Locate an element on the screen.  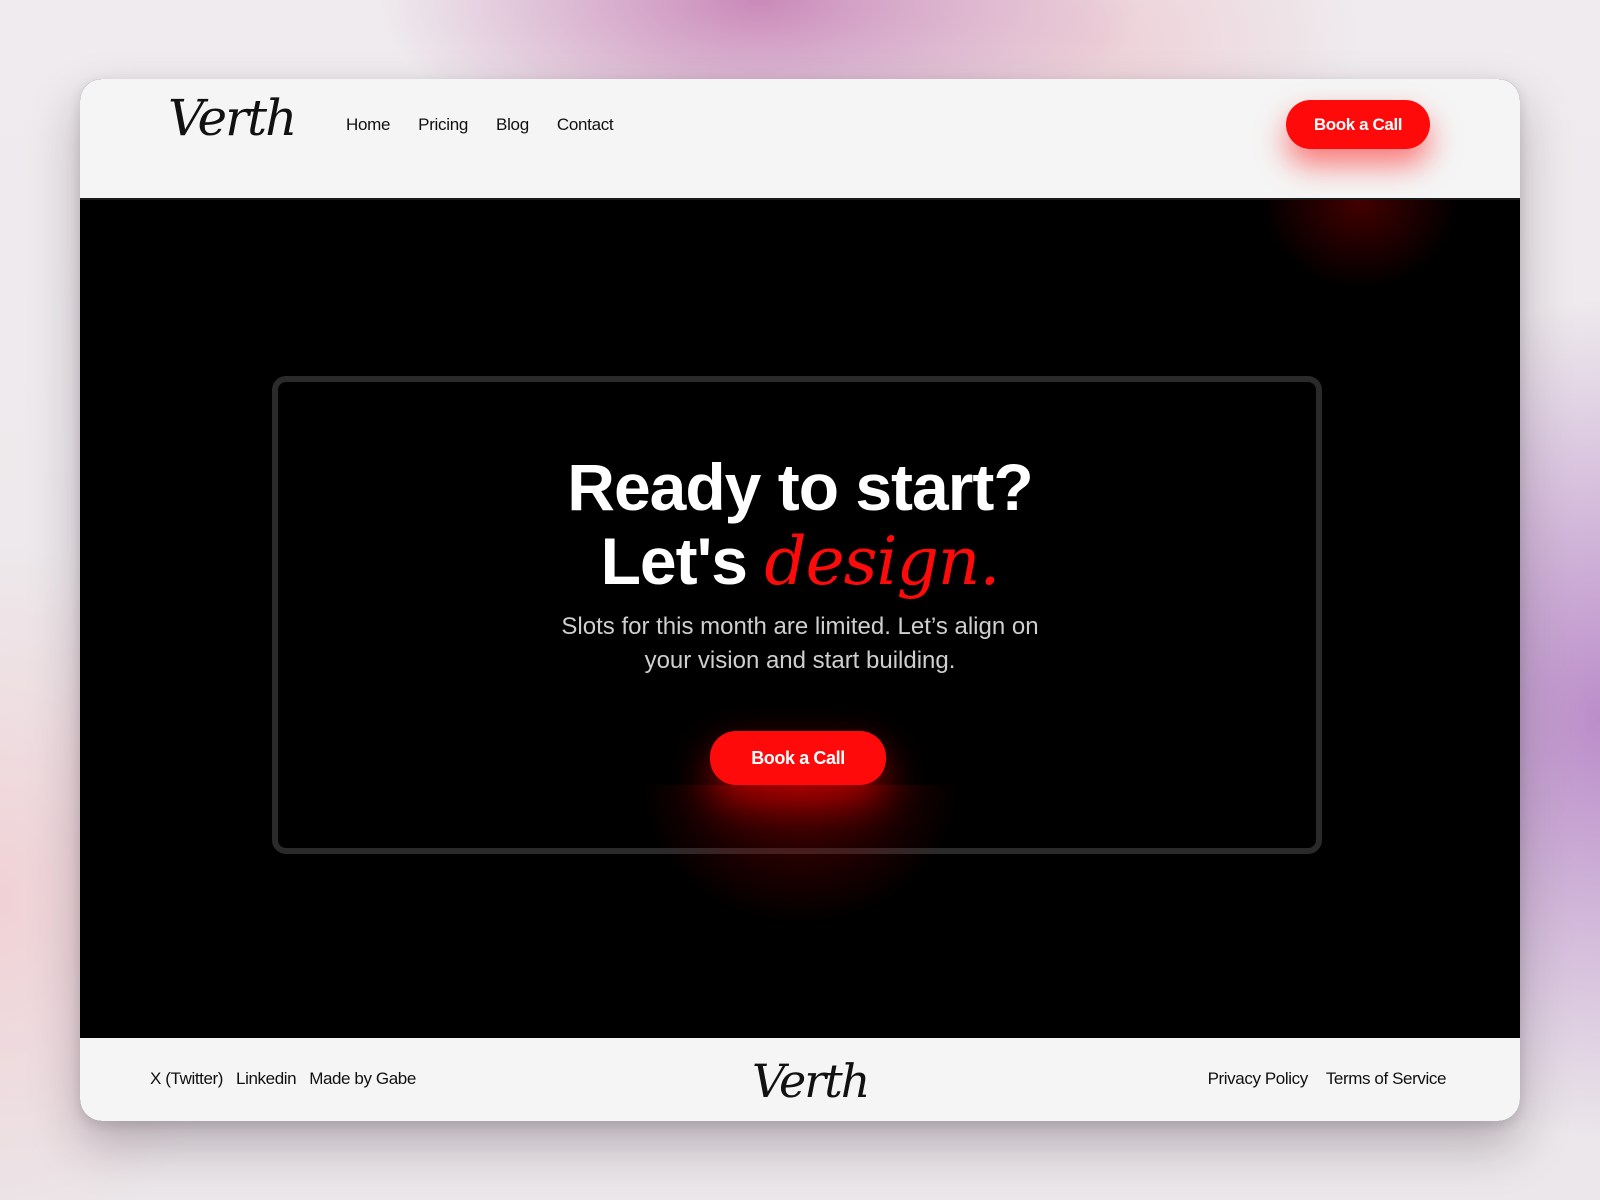
main-nav: Home Pricing Blog Contact is located at coordinates (480, 125).